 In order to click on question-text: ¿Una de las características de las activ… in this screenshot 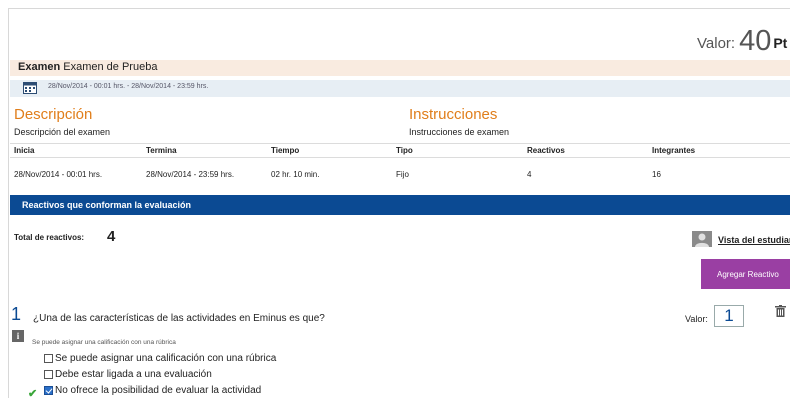, I will do `click(179, 318)`.